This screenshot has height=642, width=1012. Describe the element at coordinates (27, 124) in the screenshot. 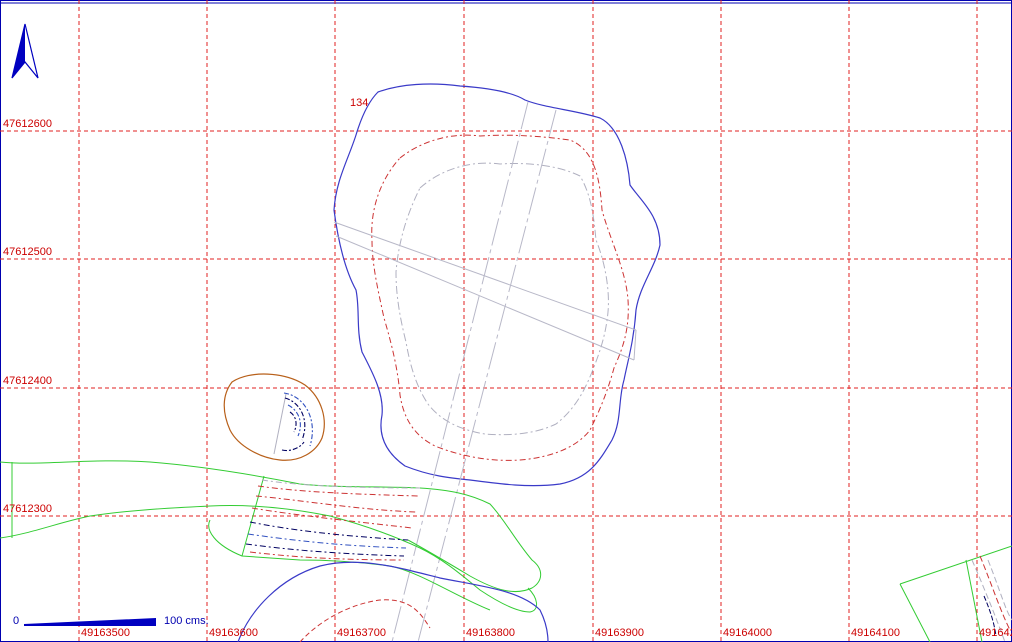

I see `svg-text: 47612600` at that location.